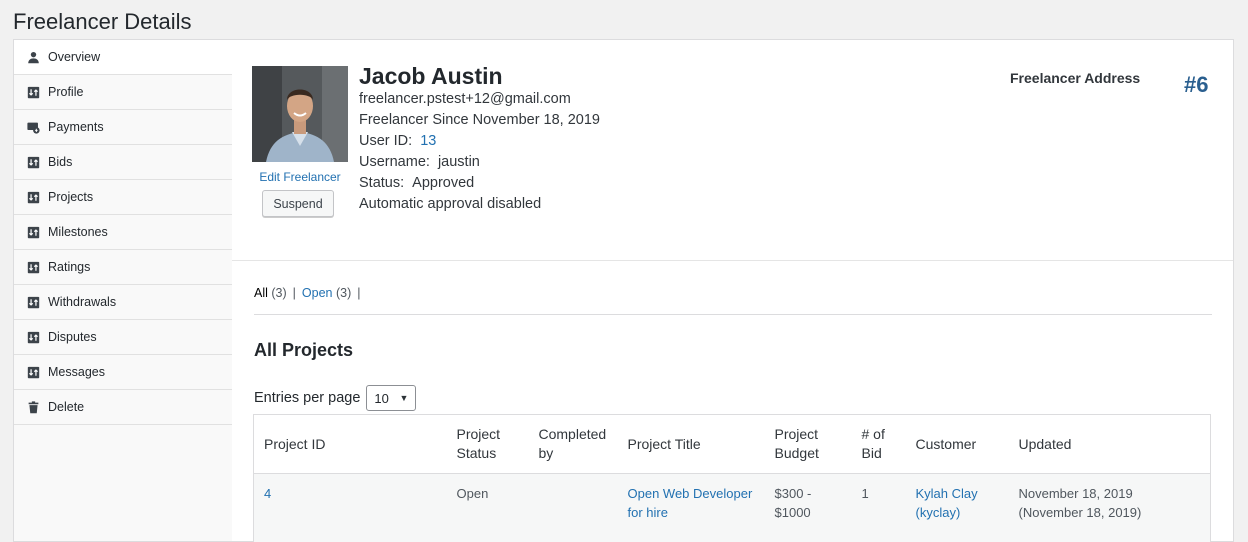 The image size is (1248, 542). I want to click on sidebar-item-label: Messages, so click(76, 372).